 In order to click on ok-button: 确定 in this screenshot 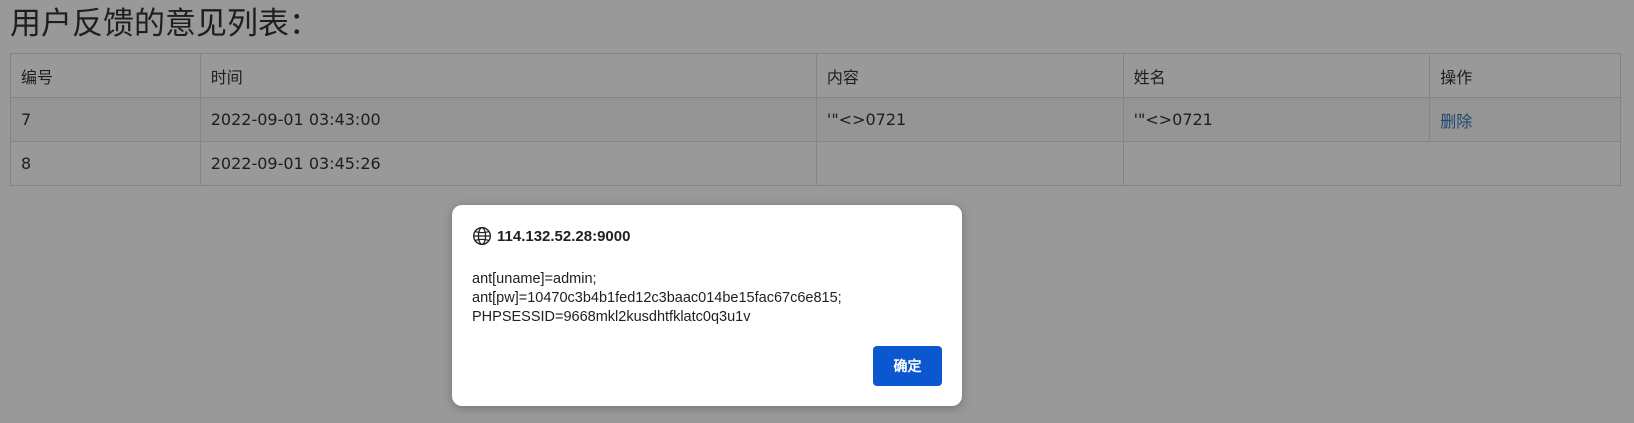, I will do `click(907, 366)`.